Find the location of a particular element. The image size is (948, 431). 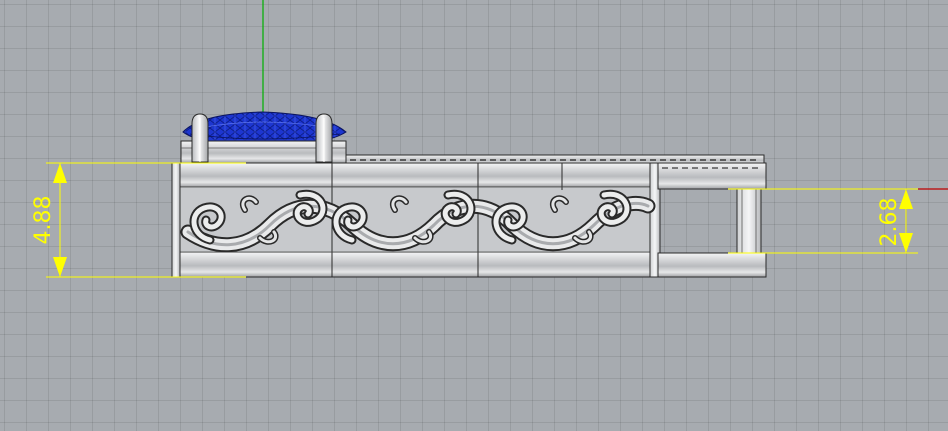

filigree-band is located at coordinates (416, 220).